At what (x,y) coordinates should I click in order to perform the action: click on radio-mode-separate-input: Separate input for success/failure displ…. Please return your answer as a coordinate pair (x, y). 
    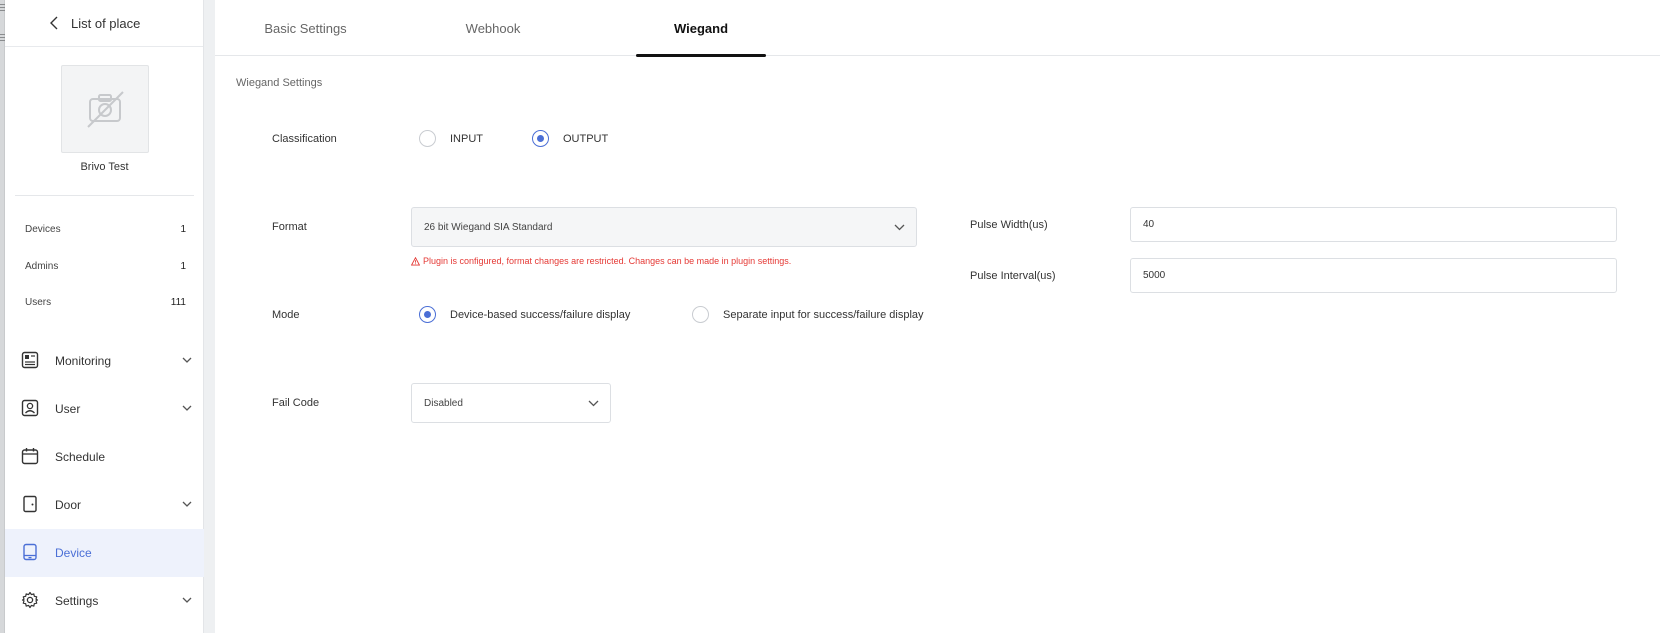
    Looking at the image, I should click on (808, 314).